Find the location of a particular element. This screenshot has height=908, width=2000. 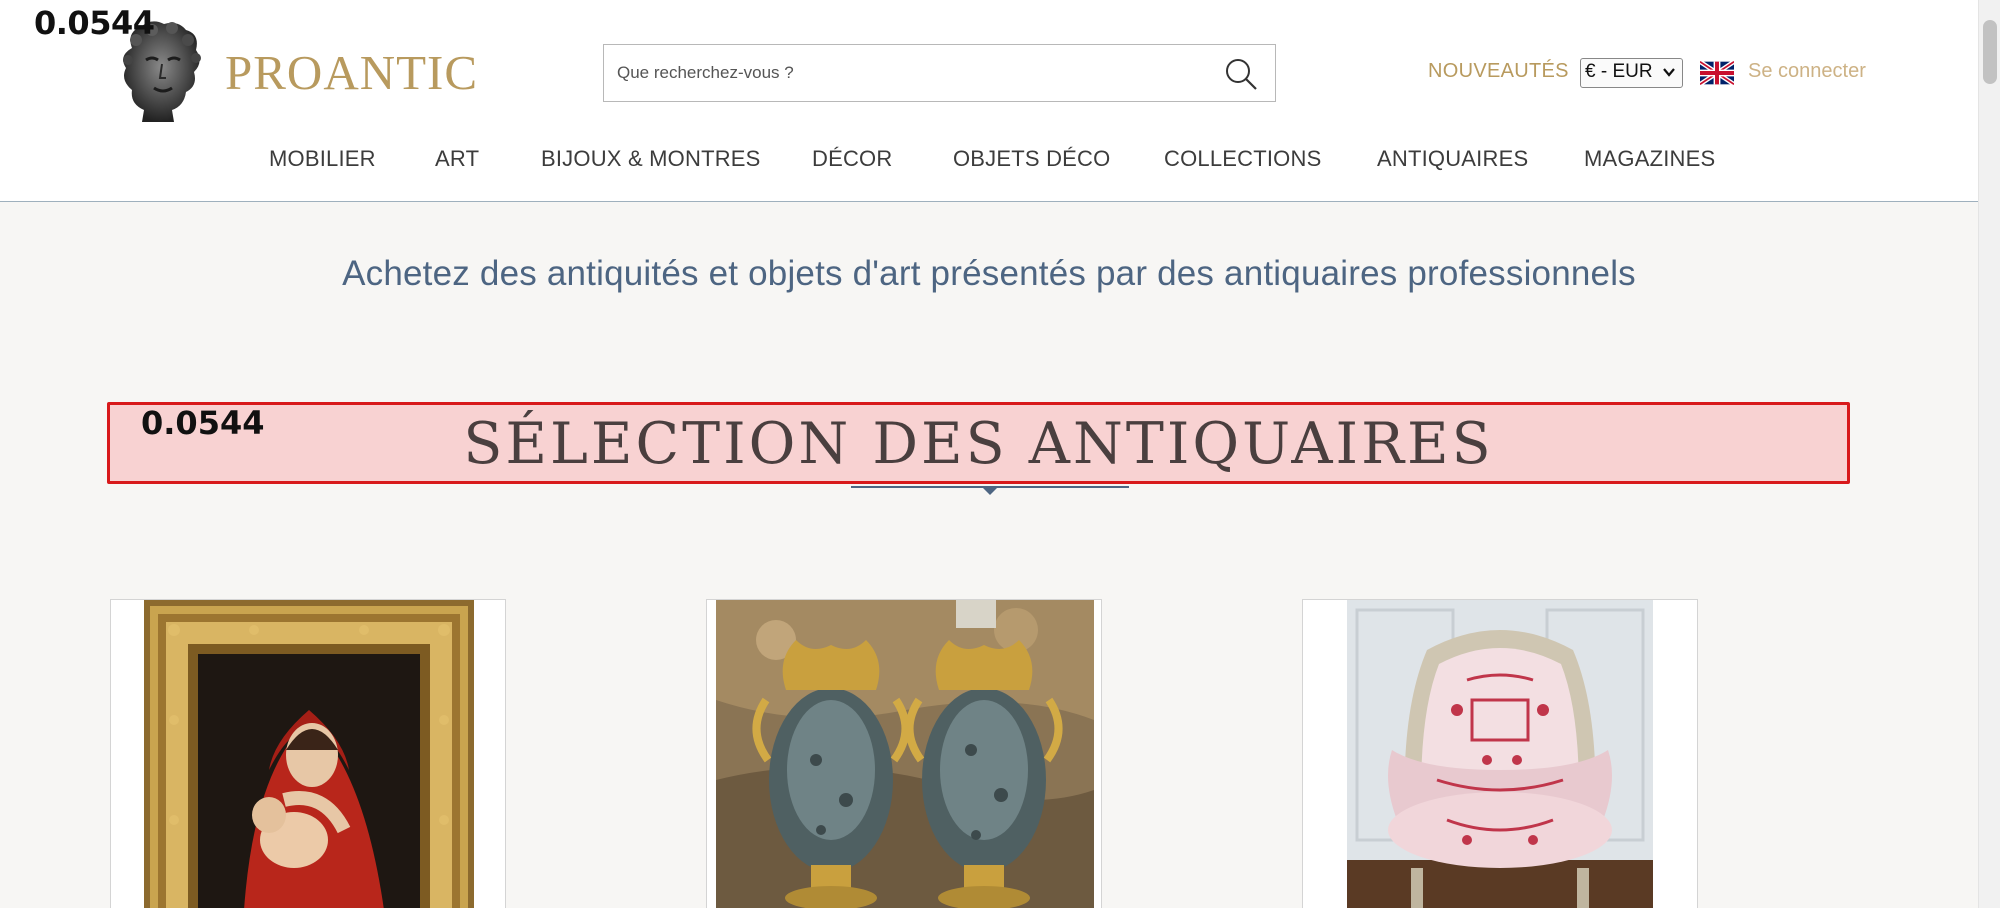

nav-item-art: ART is located at coordinates (457, 159).